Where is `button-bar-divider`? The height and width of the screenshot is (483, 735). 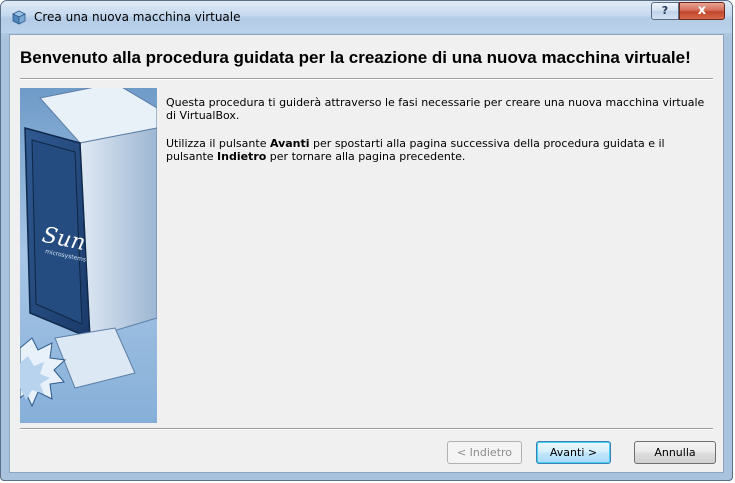
button-bar-divider is located at coordinates (366, 429).